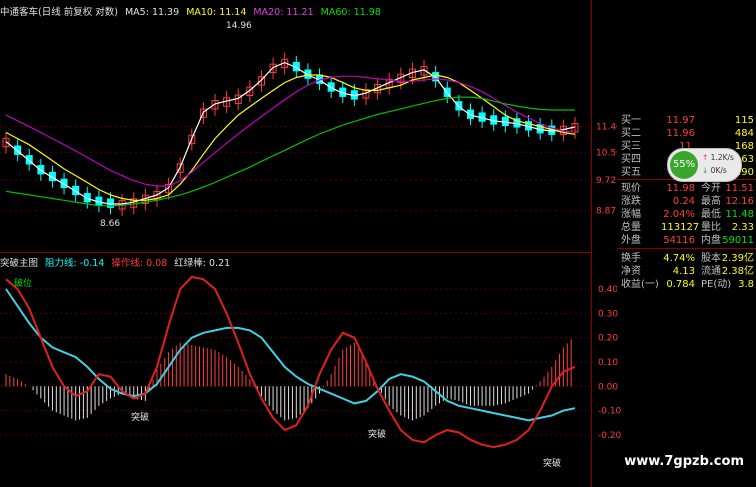 Image resolution: width=756 pixels, height=487 pixels. Describe the element at coordinates (711, 227) in the screenshot. I see `quote-row-c: 量比` at that location.